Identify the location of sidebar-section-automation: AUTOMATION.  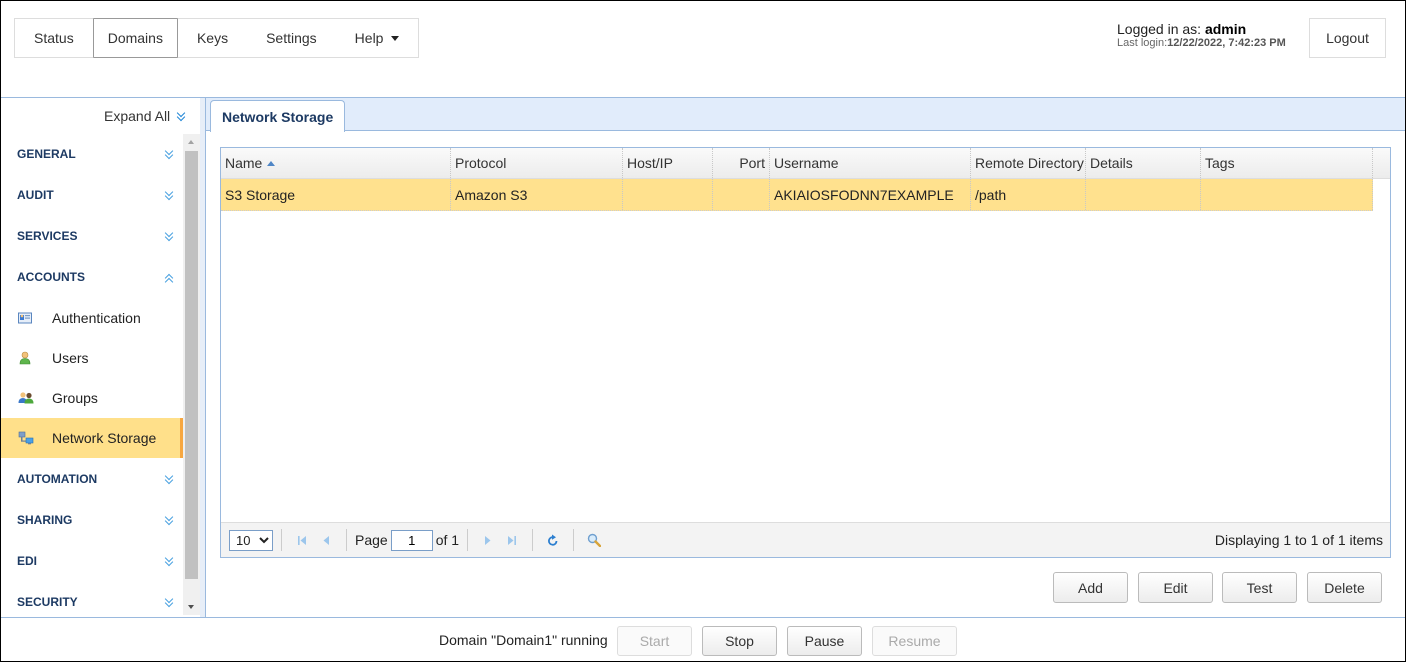
(97, 479).